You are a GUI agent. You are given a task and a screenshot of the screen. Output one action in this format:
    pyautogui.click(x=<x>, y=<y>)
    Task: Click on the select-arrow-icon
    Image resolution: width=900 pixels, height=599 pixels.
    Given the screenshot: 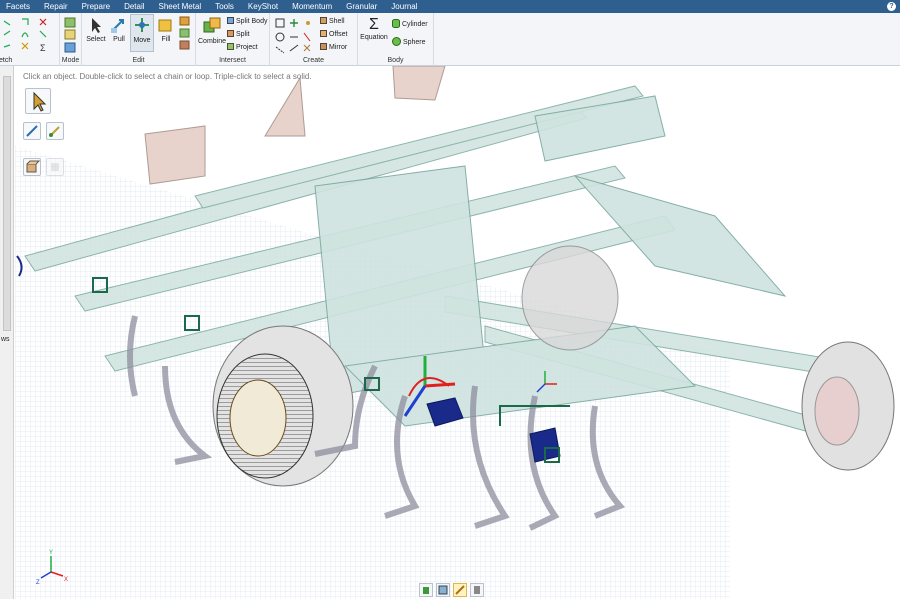 What is the action you would take?
    pyautogui.click(x=40, y=101)
    